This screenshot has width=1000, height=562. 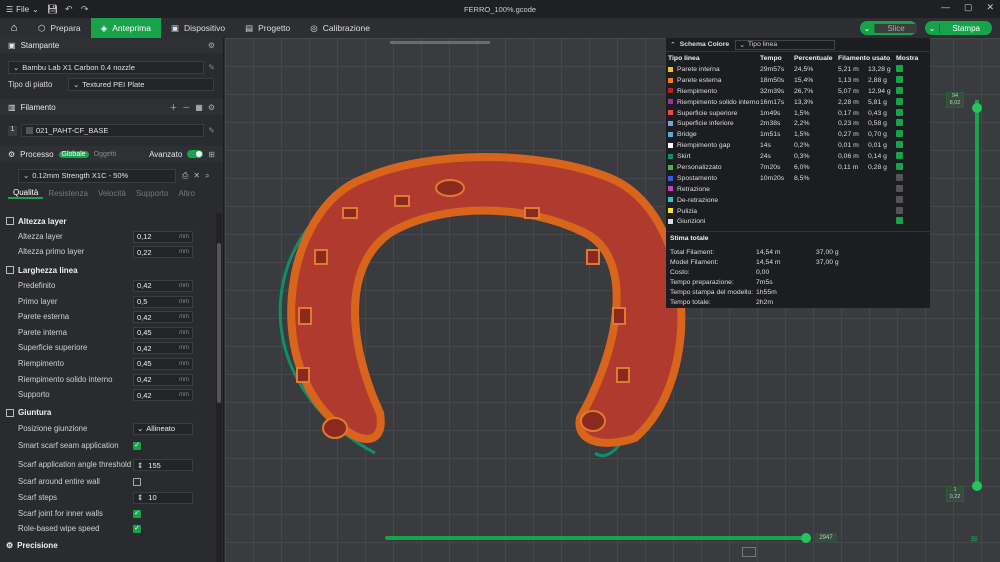 I want to click on sidebar-scrollbar, so click(x=219, y=387).